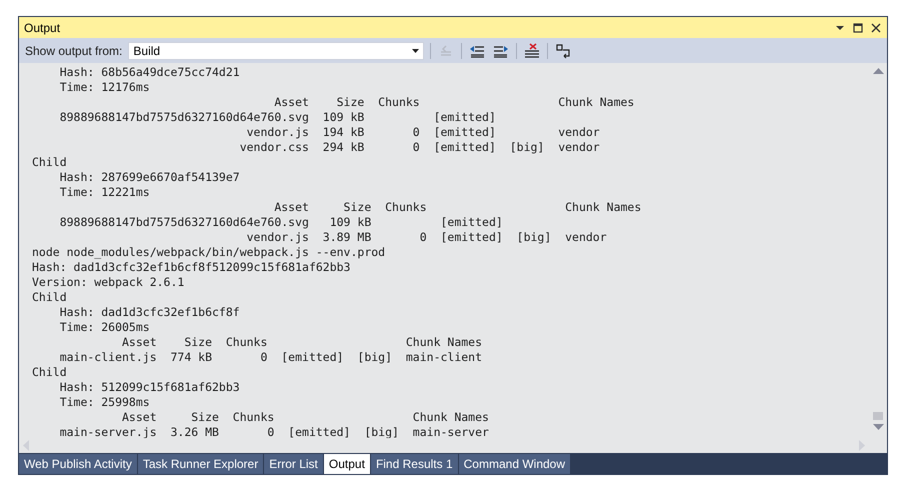 Image resolution: width=906 pixels, height=492 pixels. Describe the element at coordinates (276, 51) in the screenshot. I see `output-source-dropdown: Build` at that location.